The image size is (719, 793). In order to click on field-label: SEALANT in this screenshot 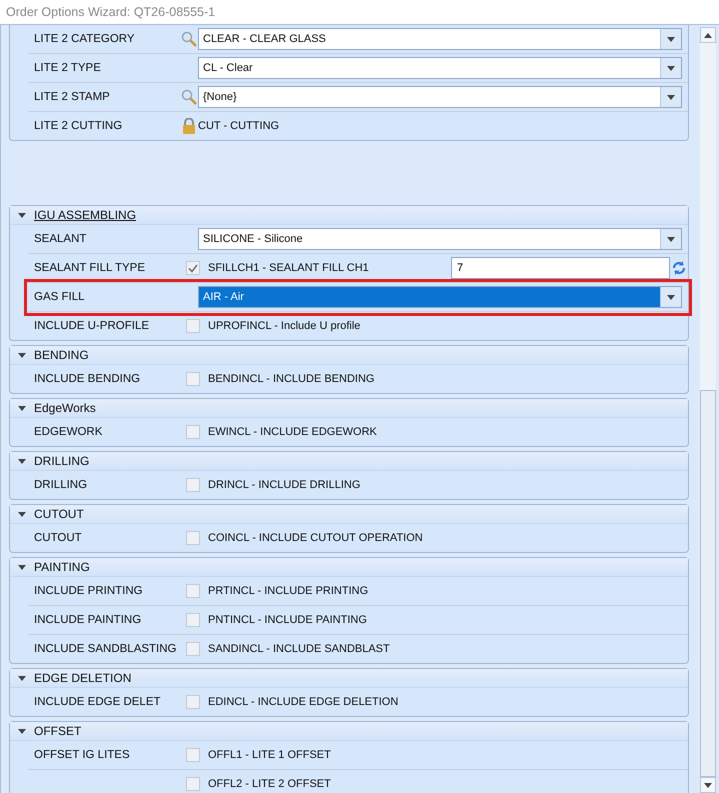, I will do `click(61, 239)`.